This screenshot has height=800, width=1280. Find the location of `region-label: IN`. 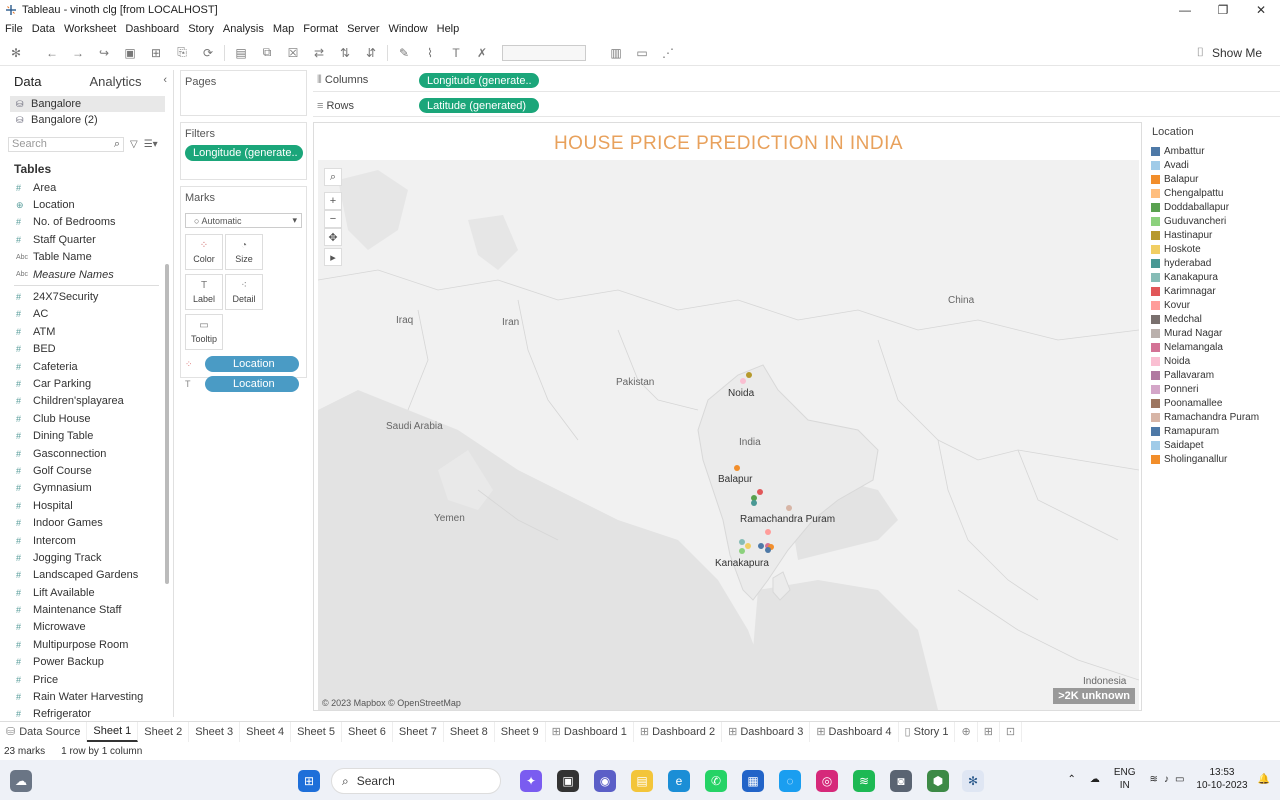

region-label: IN is located at coordinates (1125, 785).